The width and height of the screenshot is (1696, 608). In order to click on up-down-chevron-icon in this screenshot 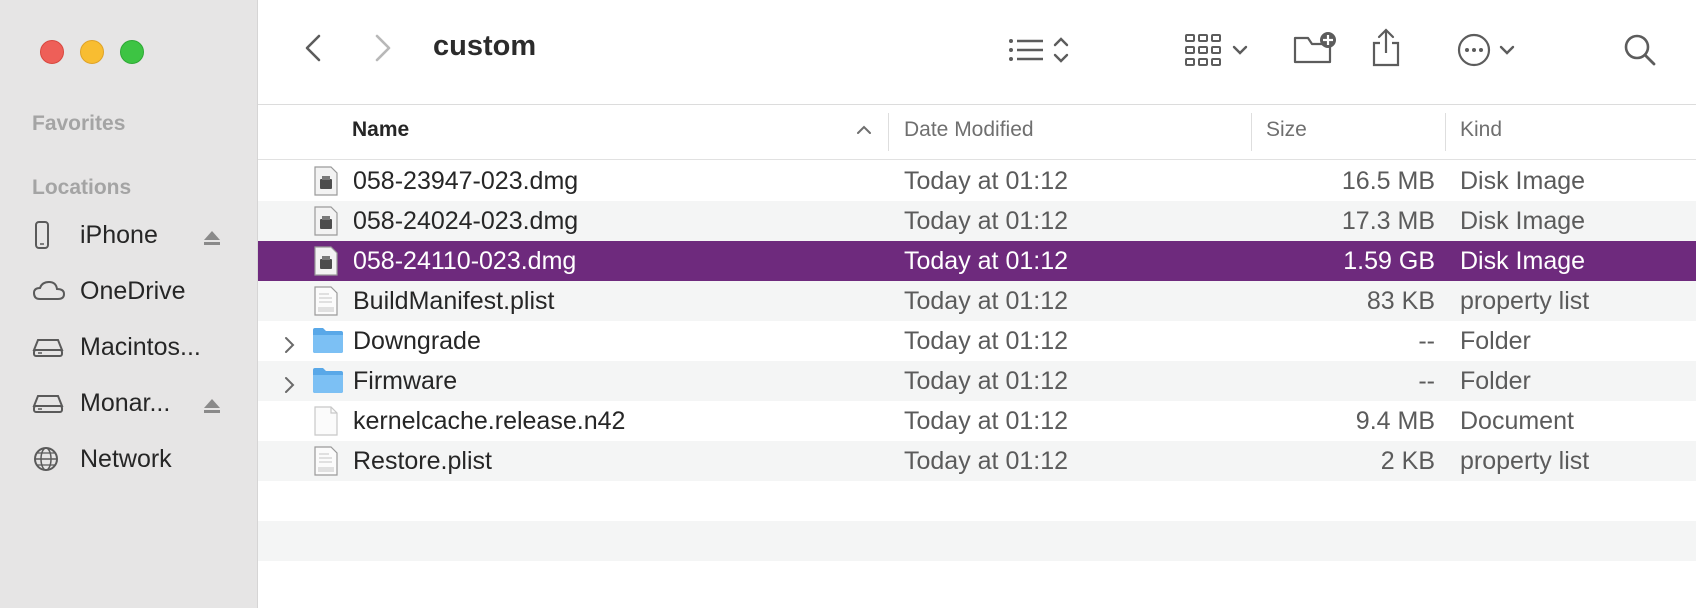, I will do `click(1061, 52)`.